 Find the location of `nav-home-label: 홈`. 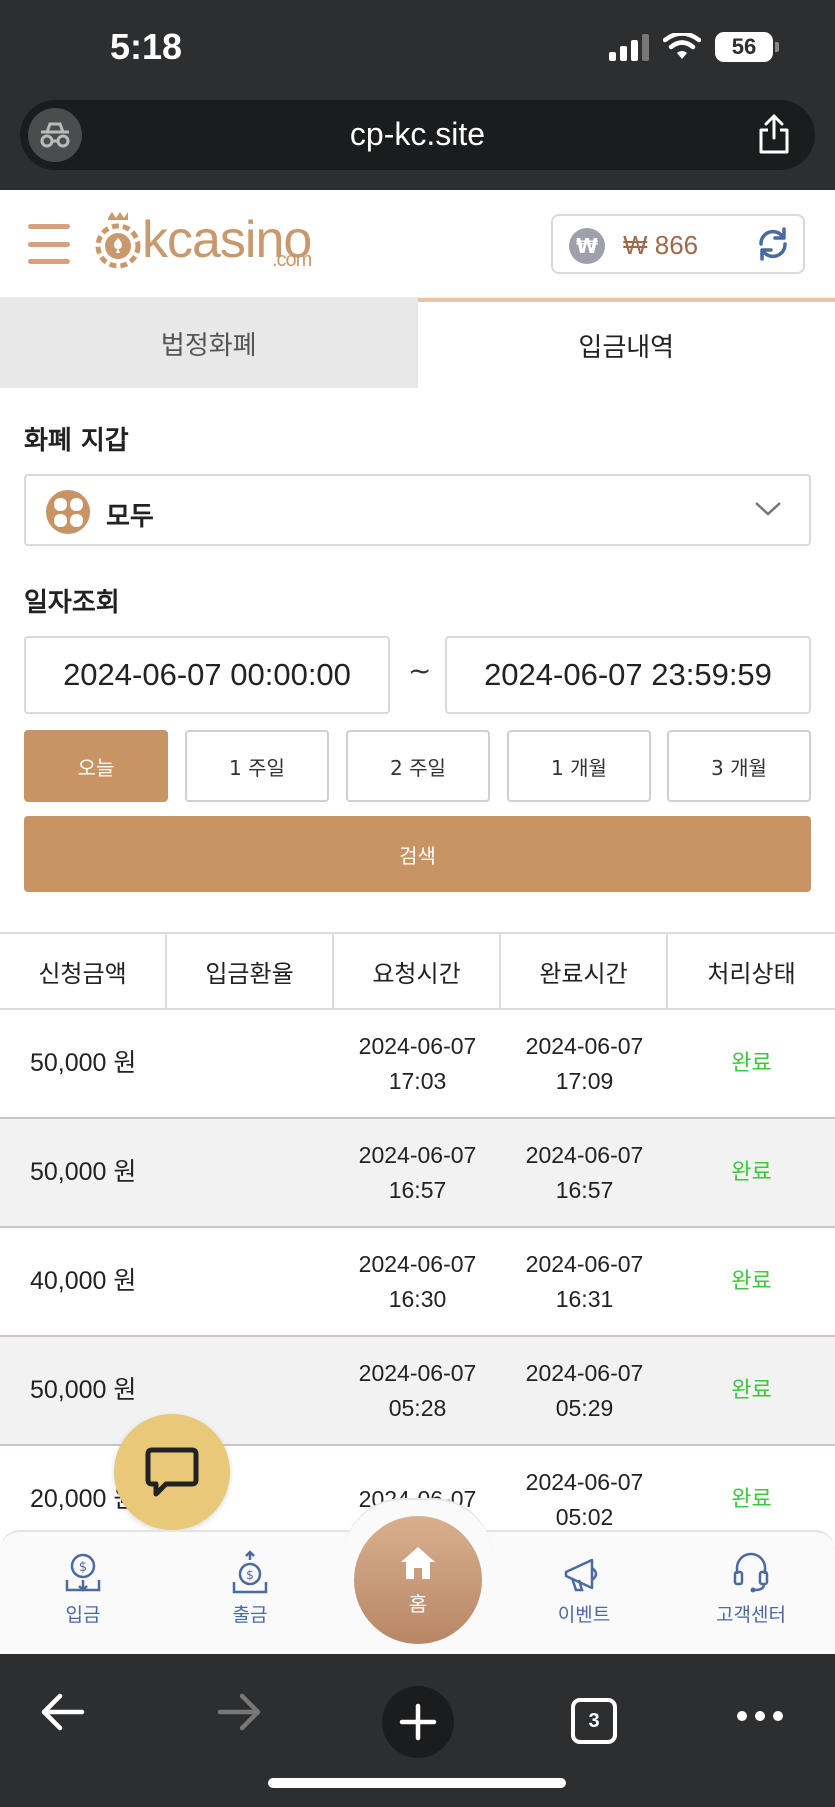

nav-home-label: 홈 is located at coordinates (418, 1603).